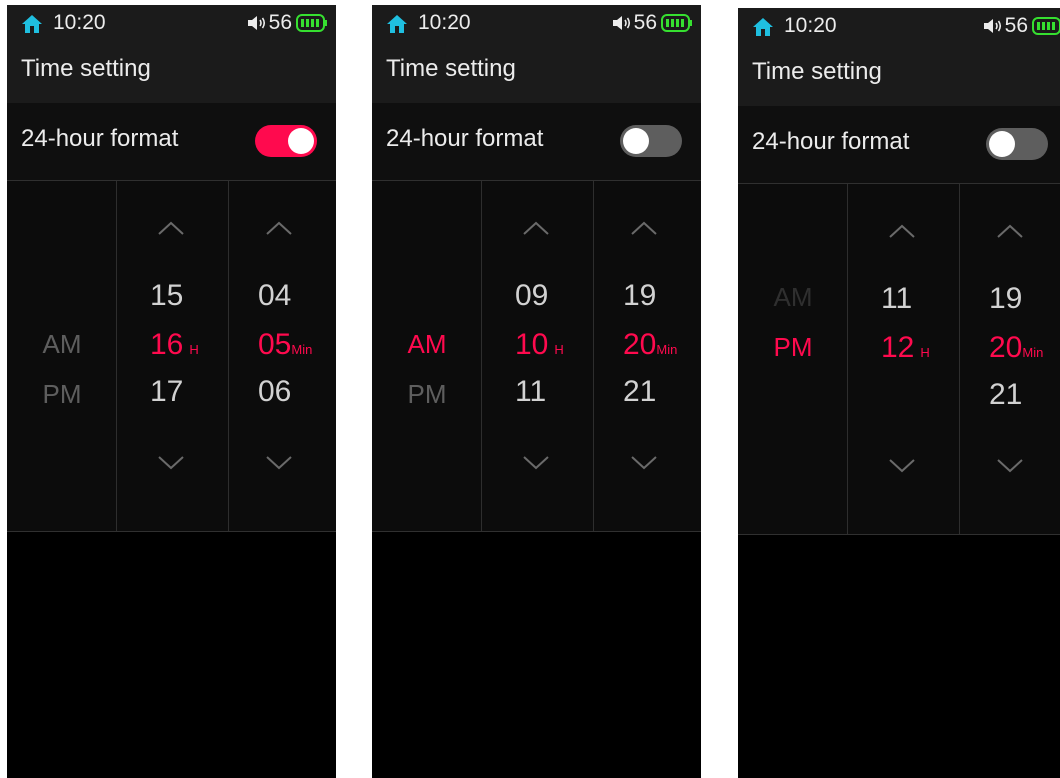 Image resolution: width=1060 pixels, height=778 pixels. What do you see at coordinates (896, 299) in the screenshot?
I see `hour-prev: 11` at bounding box center [896, 299].